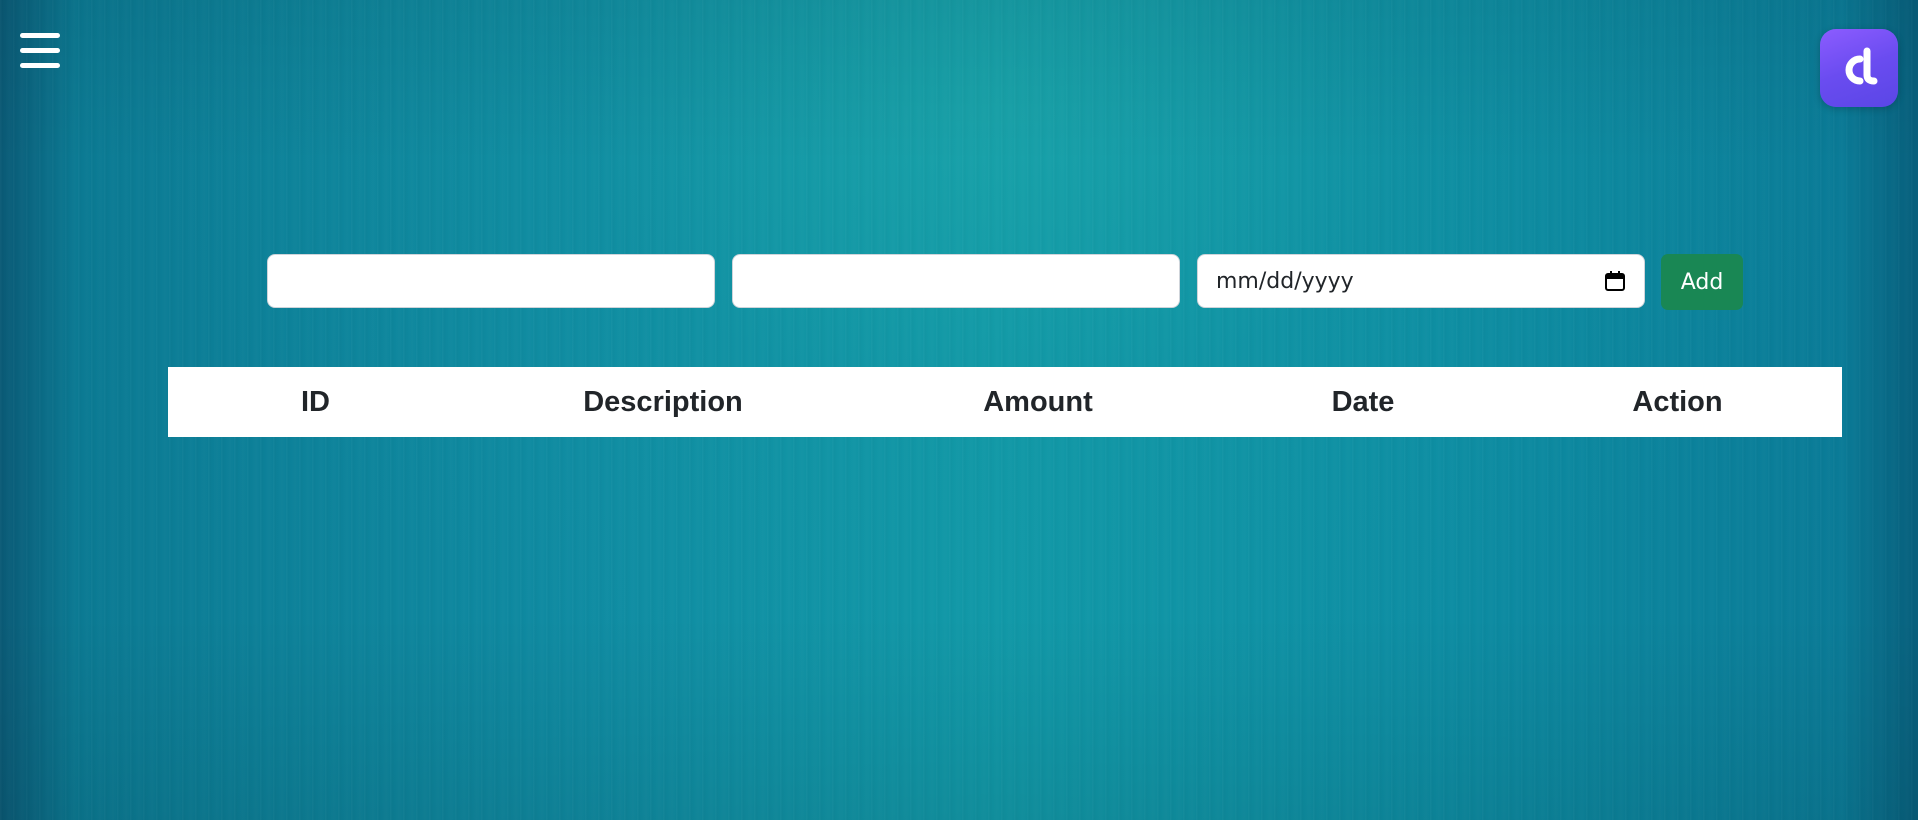 Image resolution: width=1918 pixels, height=820 pixels. I want to click on column-header-date: Date, so click(1363, 401).